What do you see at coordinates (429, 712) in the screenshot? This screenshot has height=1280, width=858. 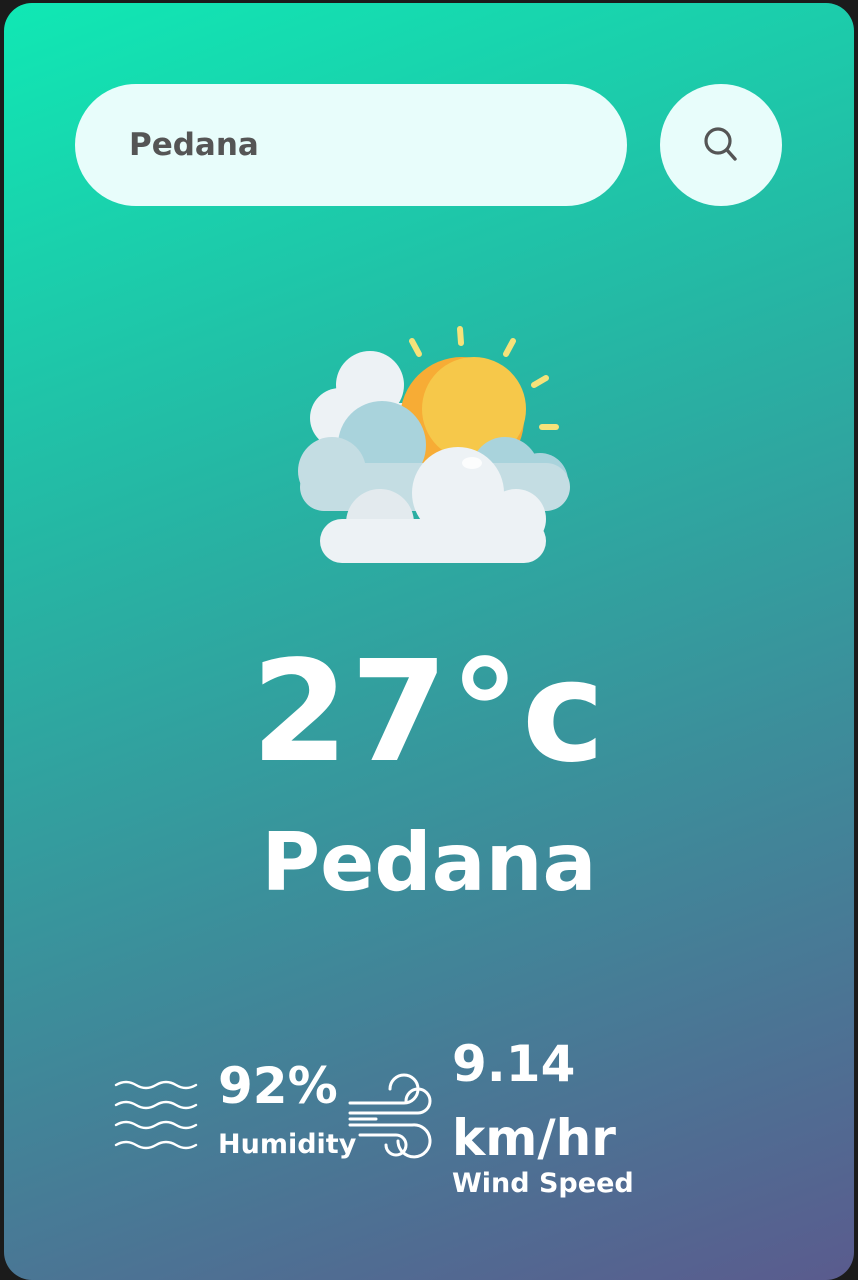 I see `temperature: 27°c` at bounding box center [429, 712].